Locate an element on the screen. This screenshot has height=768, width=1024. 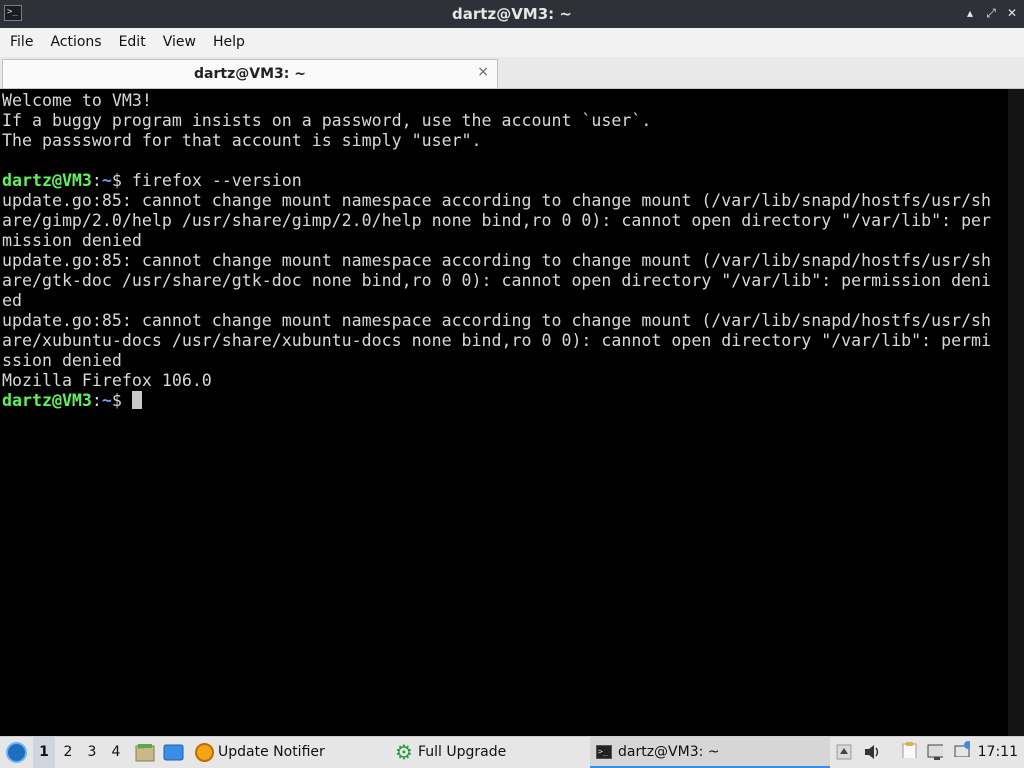
notifications-icon is located at coordinates (962, 749).